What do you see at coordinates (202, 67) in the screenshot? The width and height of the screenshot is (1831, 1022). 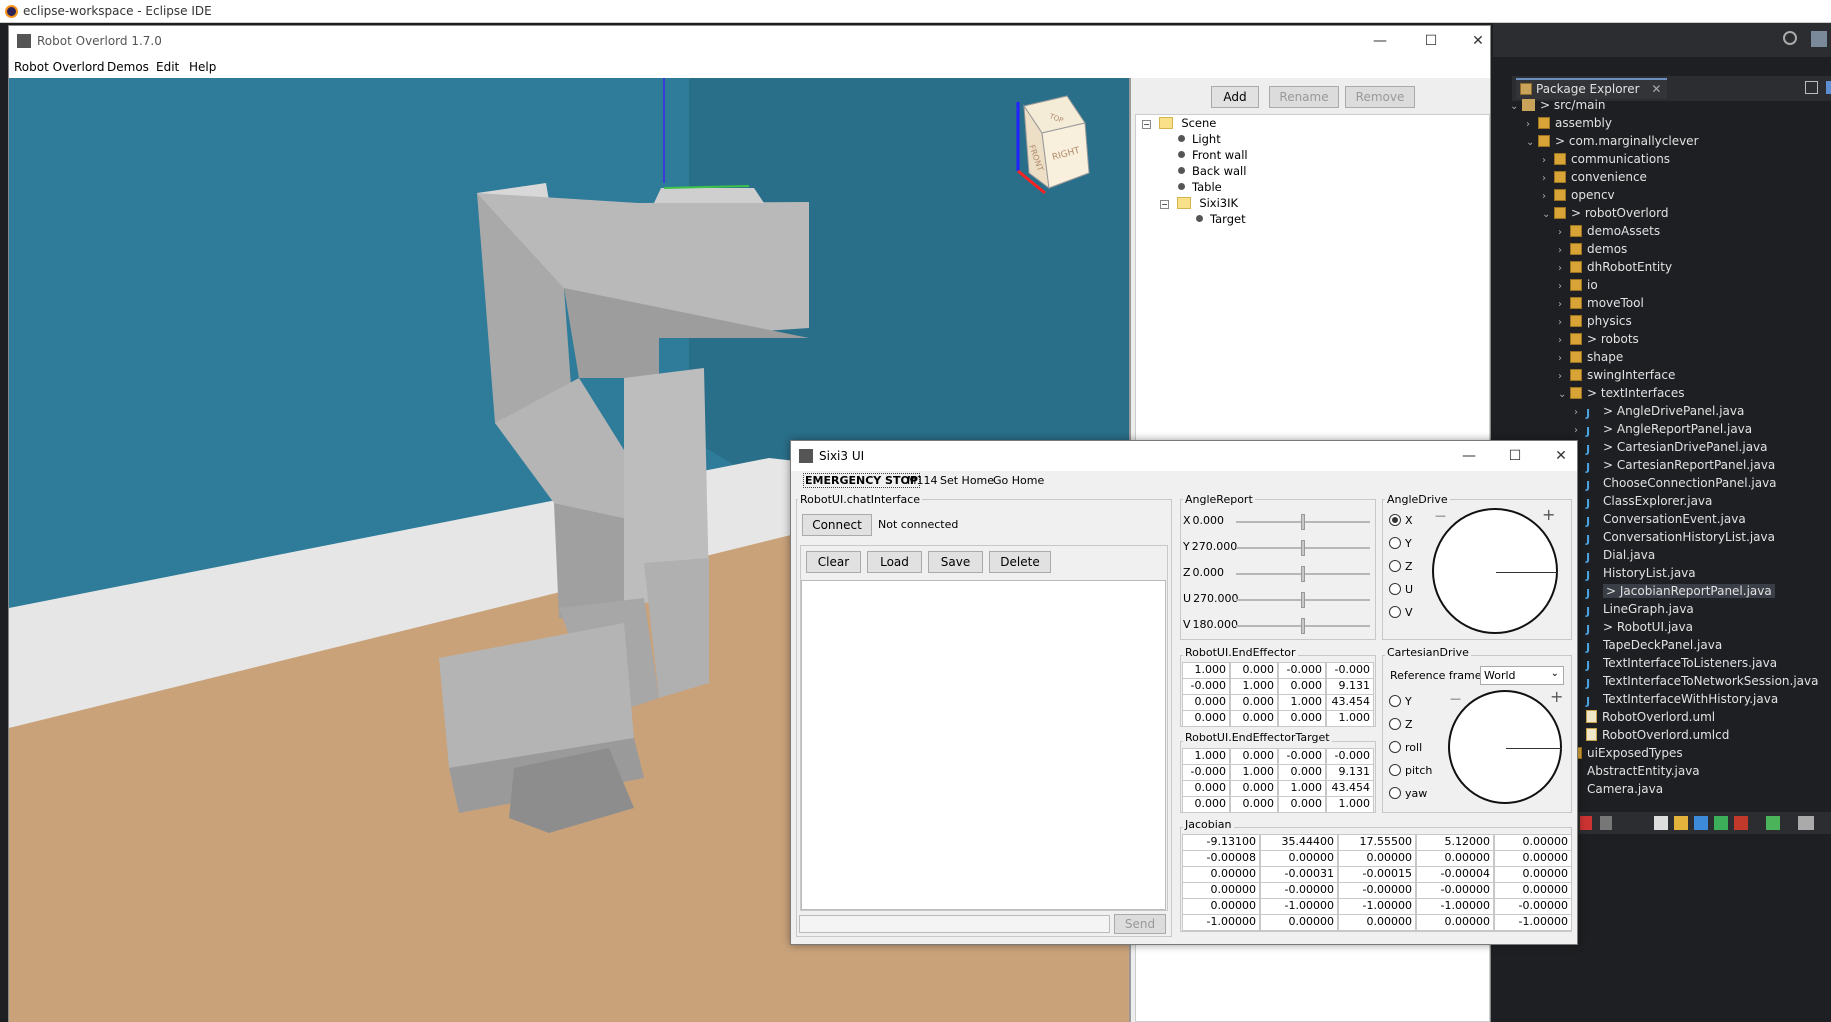 I see `menu-help: Help` at bounding box center [202, 67].